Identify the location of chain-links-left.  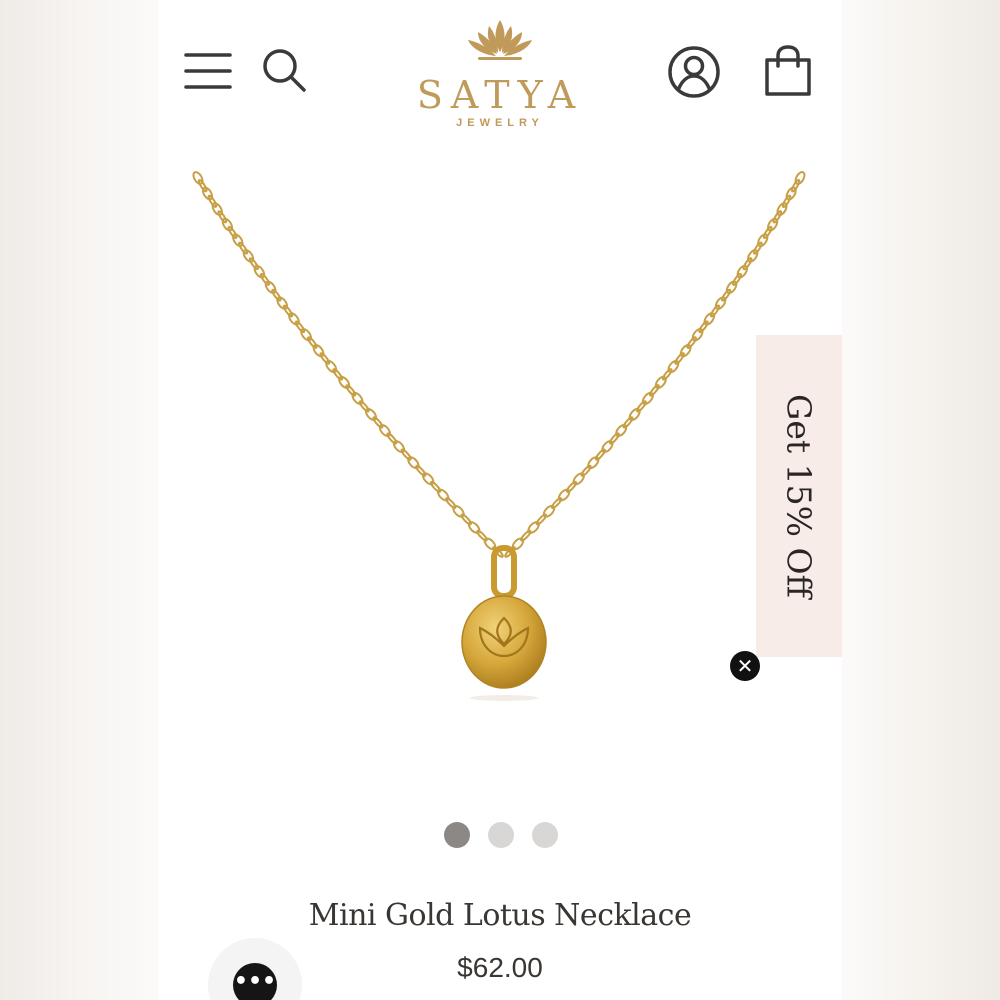
(348, 364).